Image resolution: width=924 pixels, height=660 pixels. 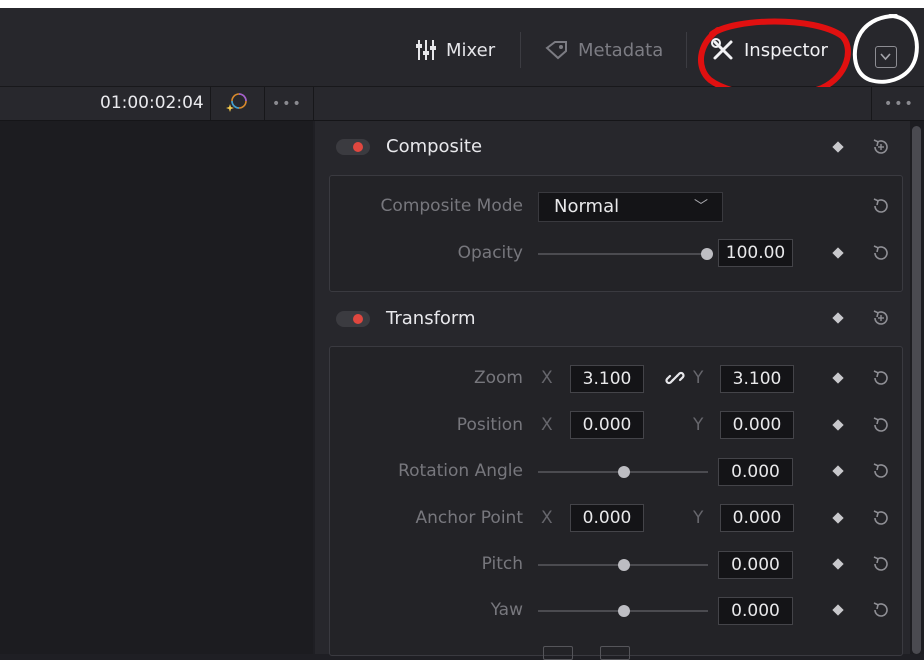 What do you see at coordinates (607, 379) in the screenshot?
I see `zoom-x-field: 3.100` at bounding box center [607, 379].